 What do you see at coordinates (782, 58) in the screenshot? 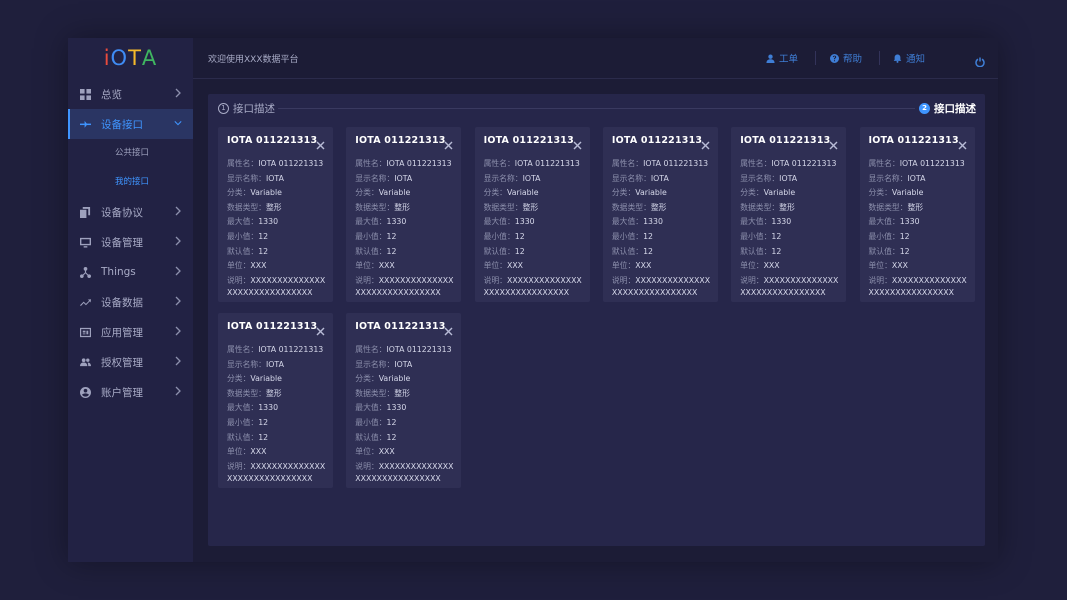
I see `worklist-button: 工单` at bounding box center [782, 58].